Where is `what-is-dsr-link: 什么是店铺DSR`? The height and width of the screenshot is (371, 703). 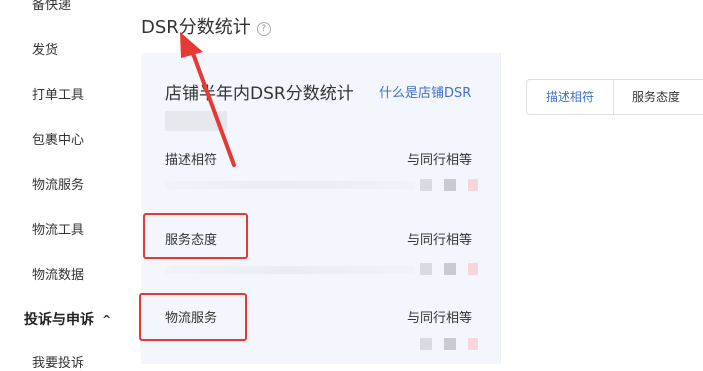 what-is-dsr-link: 什么是店铺DSR is located at coordinates (425, 91).